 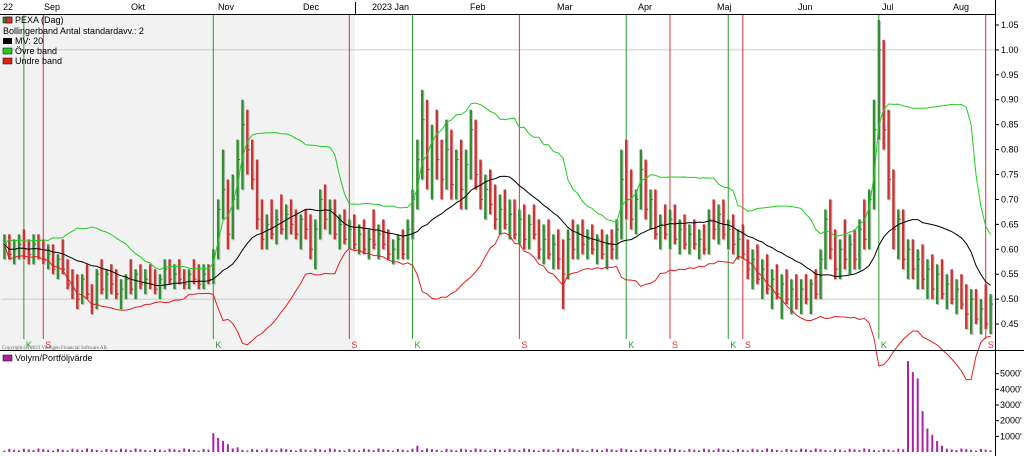 What do you see at coordinates (1010, 224) in the screenshot?
I see `price-tick-label: 0.65` at bounding box center [1010, 224].